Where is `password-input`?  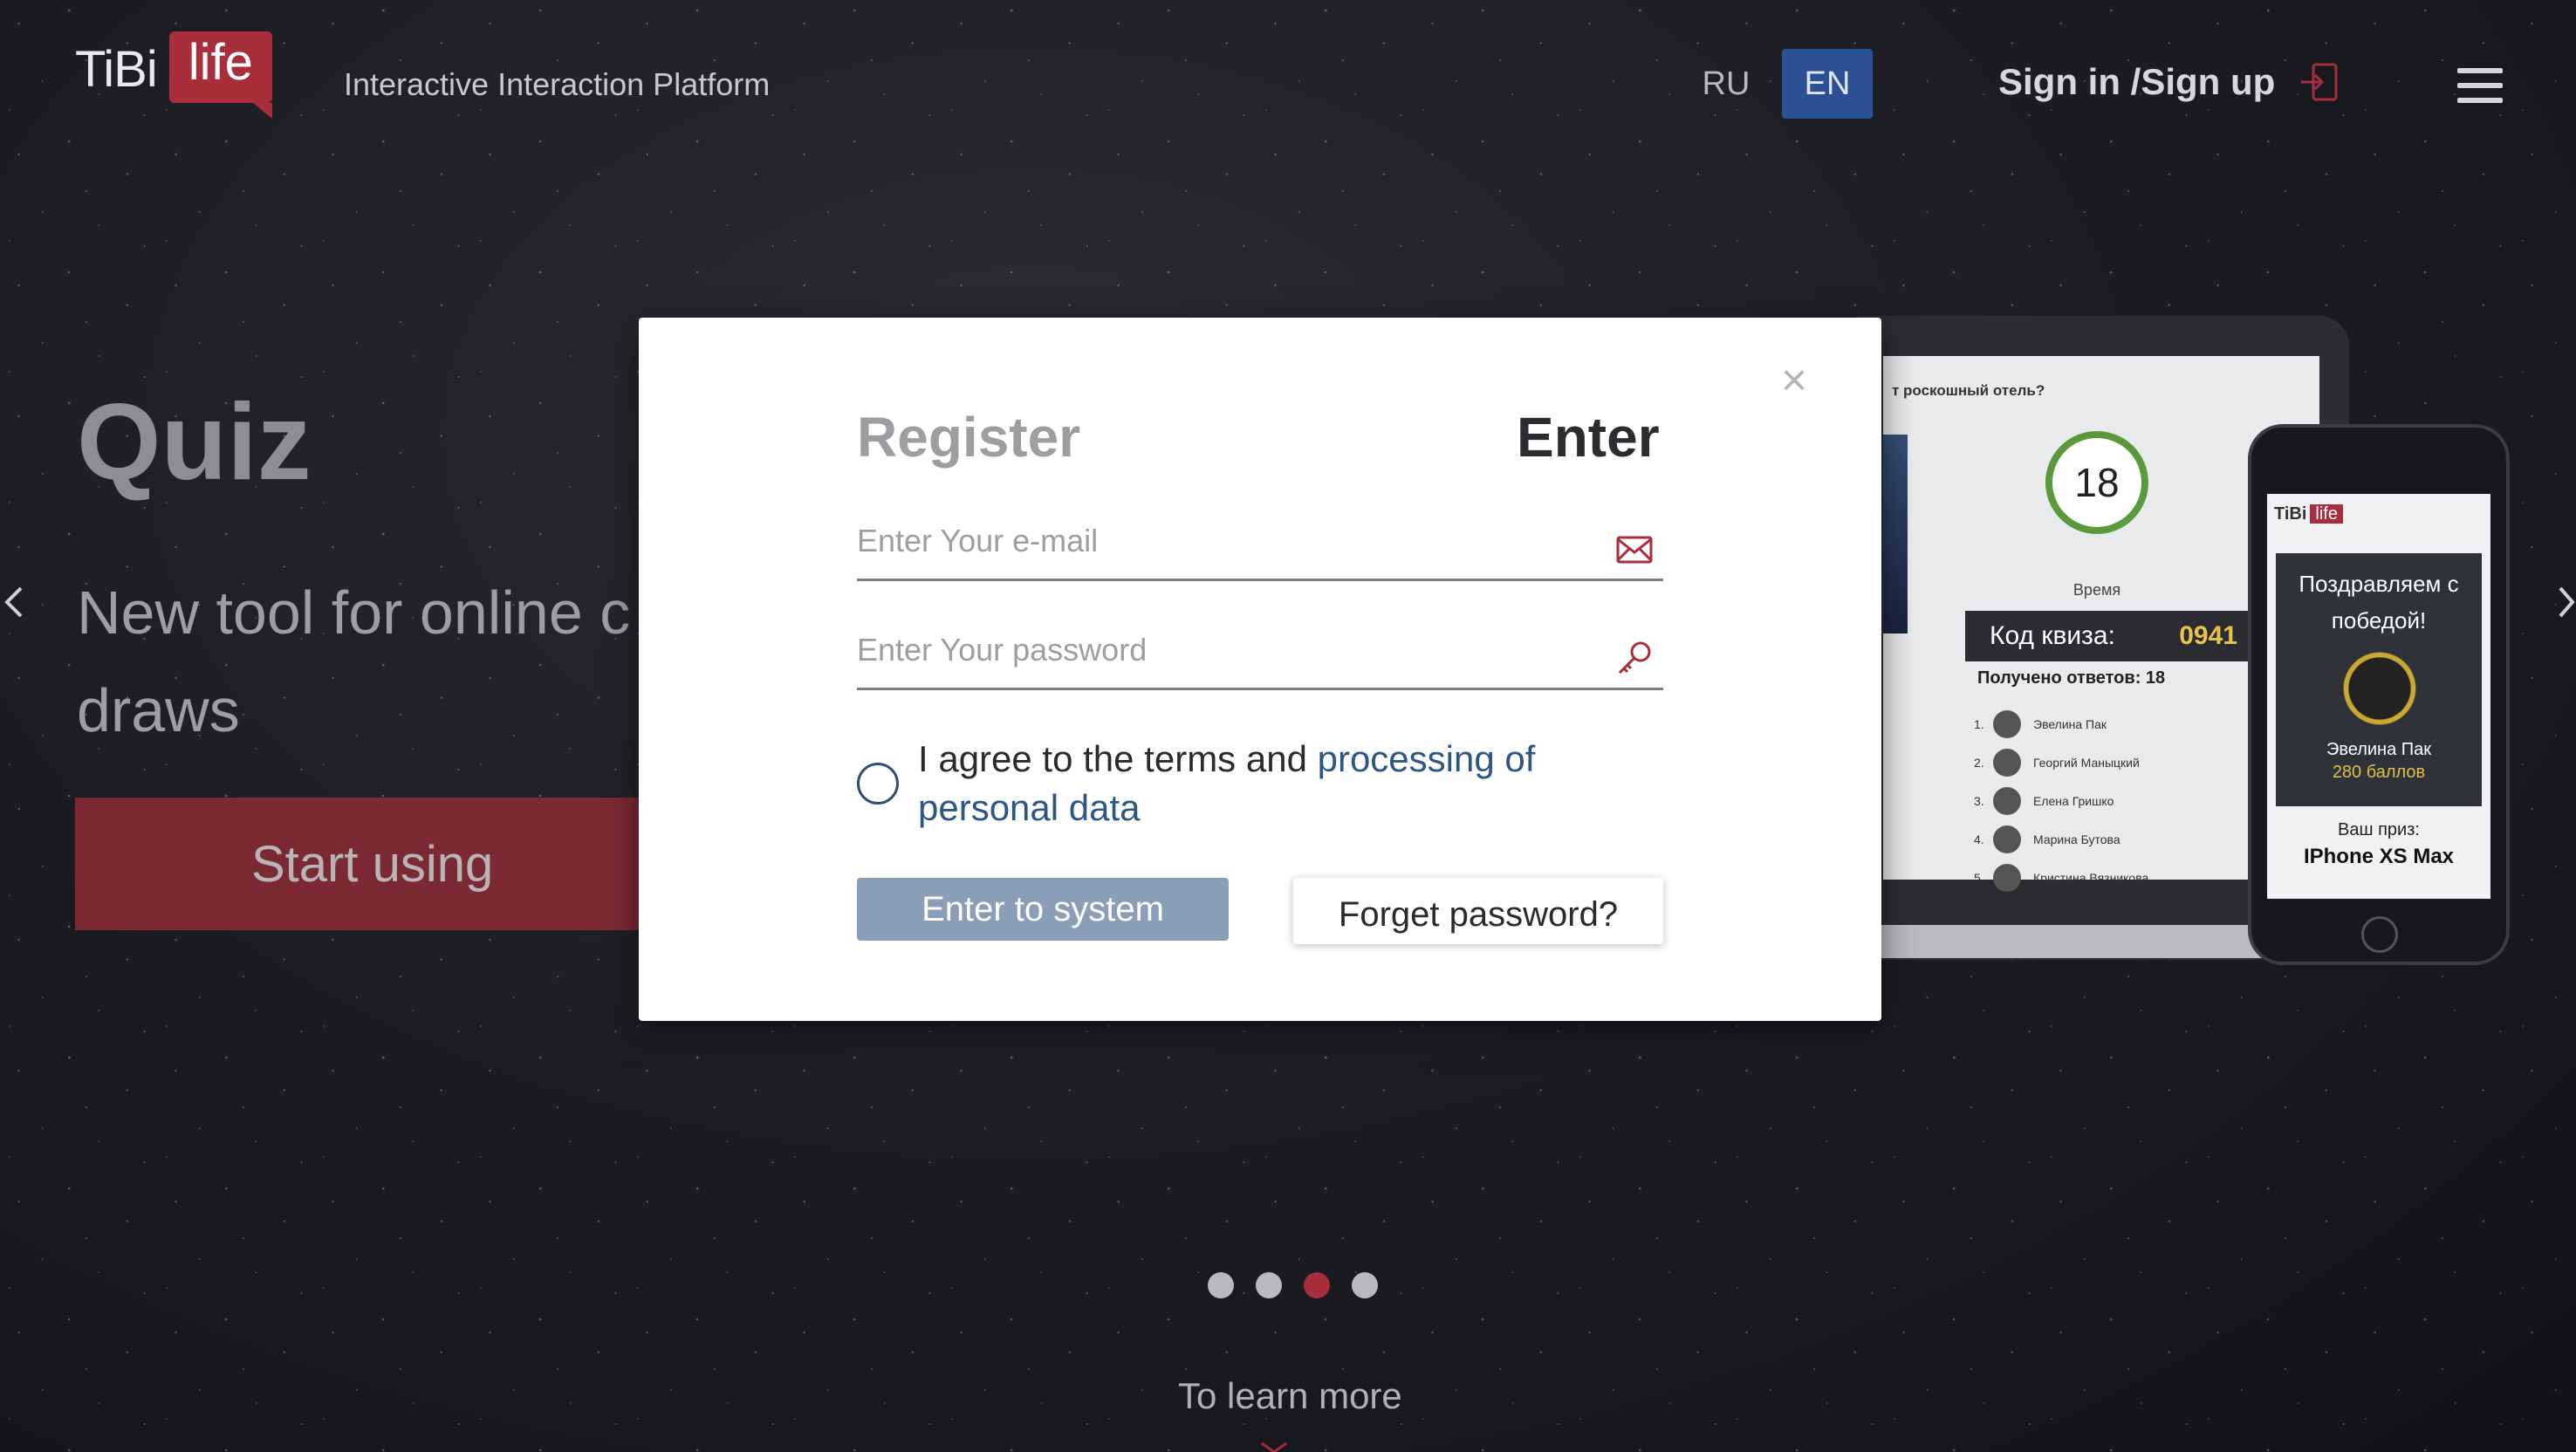
password-input is located at coordinates (1232, 650).